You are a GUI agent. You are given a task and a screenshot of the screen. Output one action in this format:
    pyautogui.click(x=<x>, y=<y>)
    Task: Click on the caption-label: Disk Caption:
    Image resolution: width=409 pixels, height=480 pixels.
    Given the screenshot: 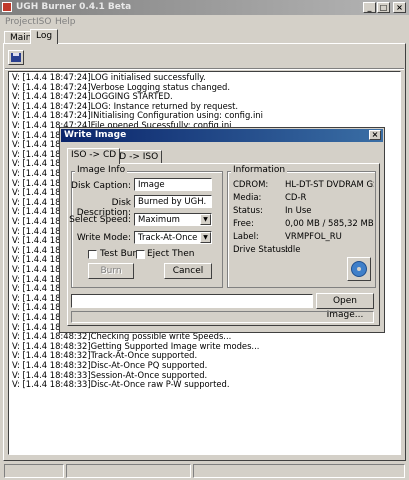 What is the action you would take?
    pyautogui.click(x=101, y=186)
    